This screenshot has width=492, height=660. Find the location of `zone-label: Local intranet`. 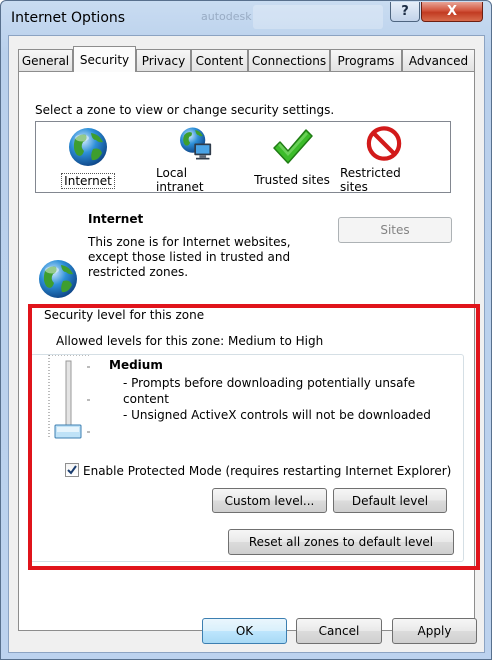

zone-label: Local intranet is located at coordinates (180, 180).